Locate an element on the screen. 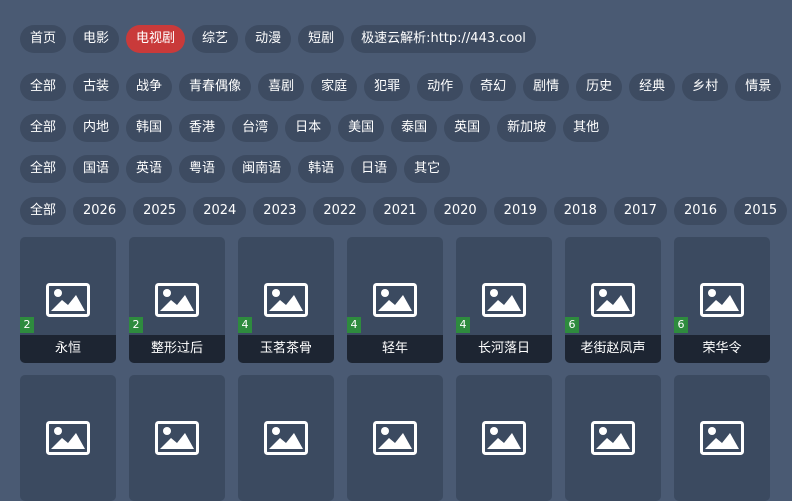 The width and height of the screenshot is (792, 501). video-card: 2 整形过后 is located at coordinates (177, 300).